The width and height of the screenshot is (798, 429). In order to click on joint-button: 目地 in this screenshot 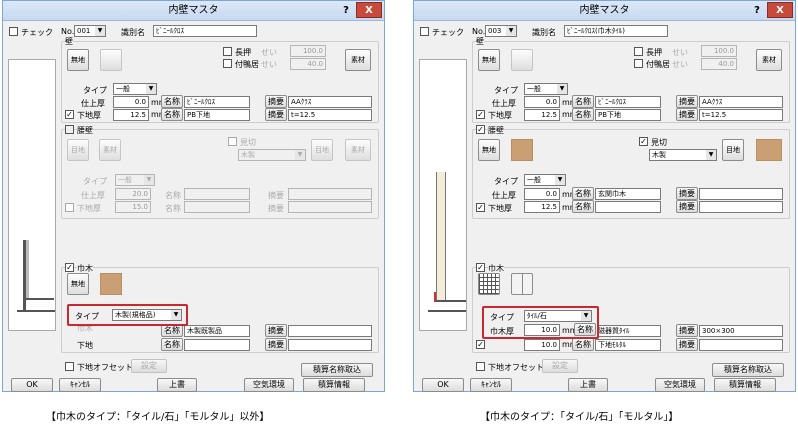, I will do `click(78, 150)`.